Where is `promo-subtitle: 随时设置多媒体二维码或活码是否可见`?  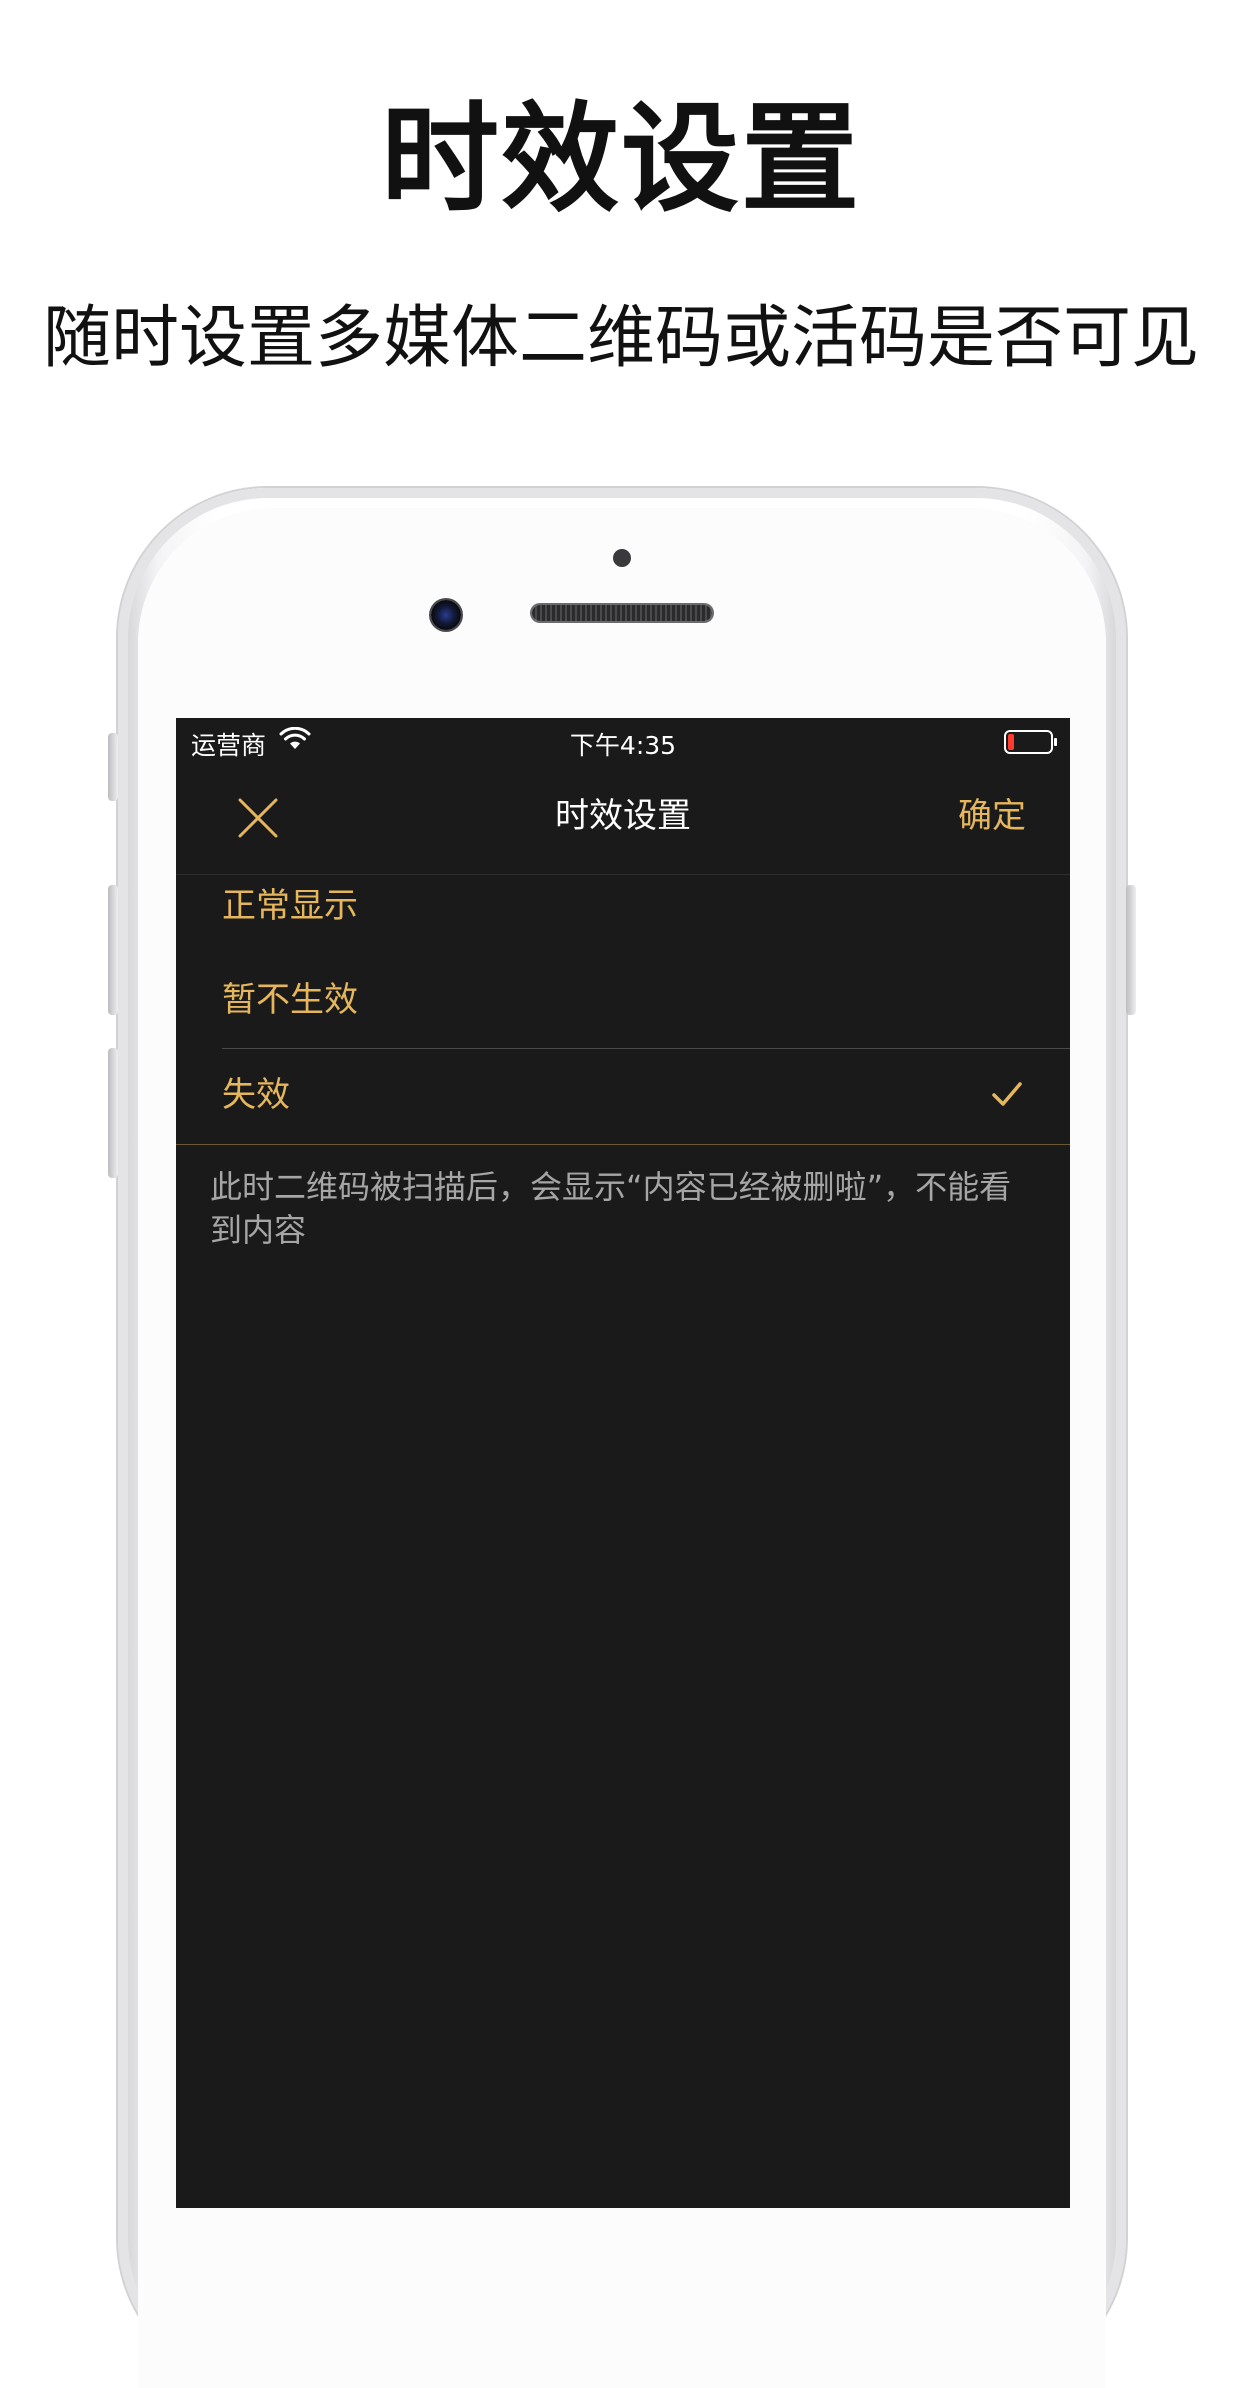
promo-subtitle: 随时设置多媒体二维码或活码是否可见 is located at coordinates (620, 338).